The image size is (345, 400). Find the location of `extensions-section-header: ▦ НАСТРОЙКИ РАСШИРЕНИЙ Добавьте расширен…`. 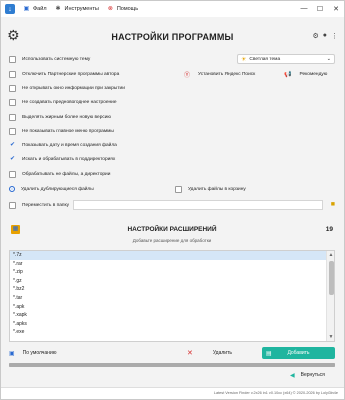

extensions-section-header: ▦ НАСТРОЙКИ РАСШИРЕНИЙ Добавьте расширен… is located at coordinates (172, 232).